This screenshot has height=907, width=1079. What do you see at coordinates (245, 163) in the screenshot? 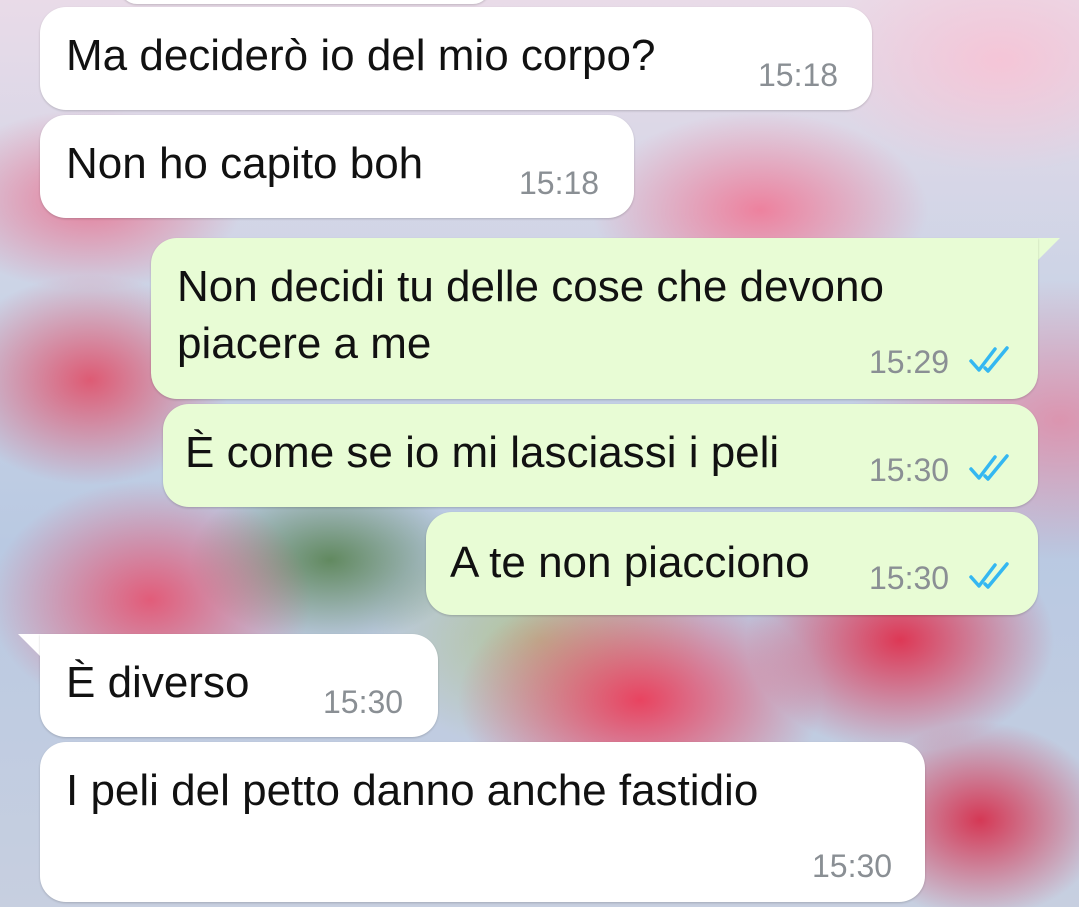
I see `message-text: Non ho capito boh` at bounding box center [245, 163].